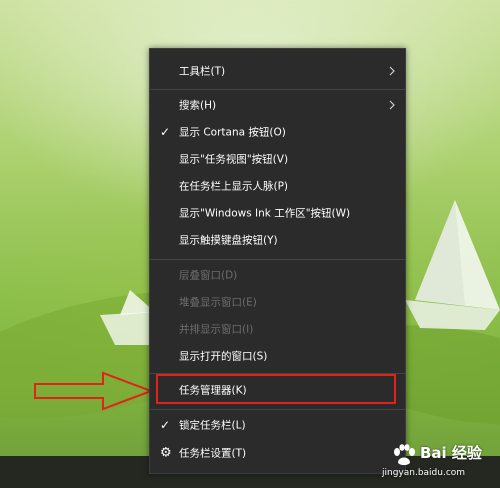 This screenshot has height=488, width=500. I want to click on menu-item-show-windows-ink: 显示"Windows Ink 工作区"按钮(W), so click(277, 213).